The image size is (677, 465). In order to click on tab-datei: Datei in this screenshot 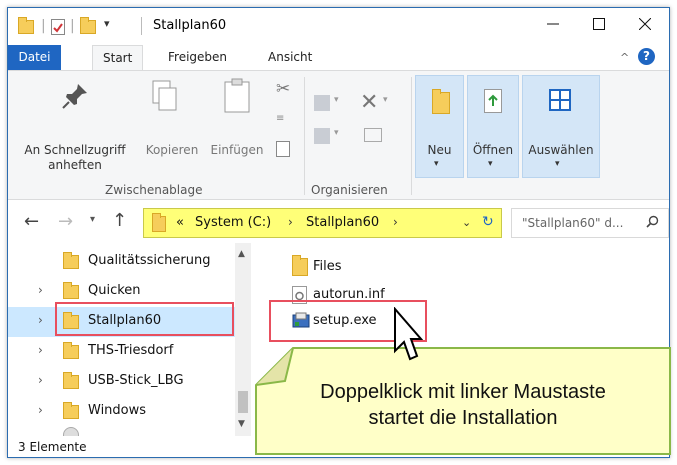, I will do `click(34, 57)`.